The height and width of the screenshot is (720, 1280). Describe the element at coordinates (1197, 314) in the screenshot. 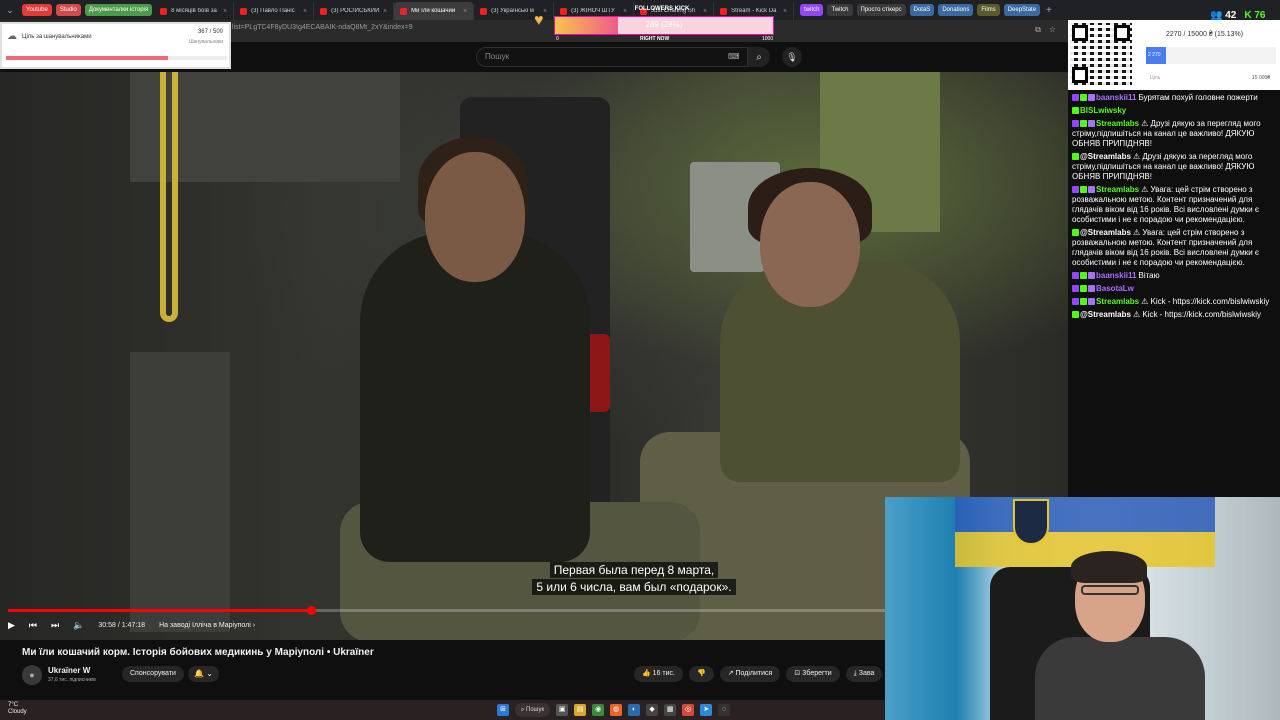

I see `chat-text: ⚠ Kick - https://kick.com/bislwiwskiy` at that location.